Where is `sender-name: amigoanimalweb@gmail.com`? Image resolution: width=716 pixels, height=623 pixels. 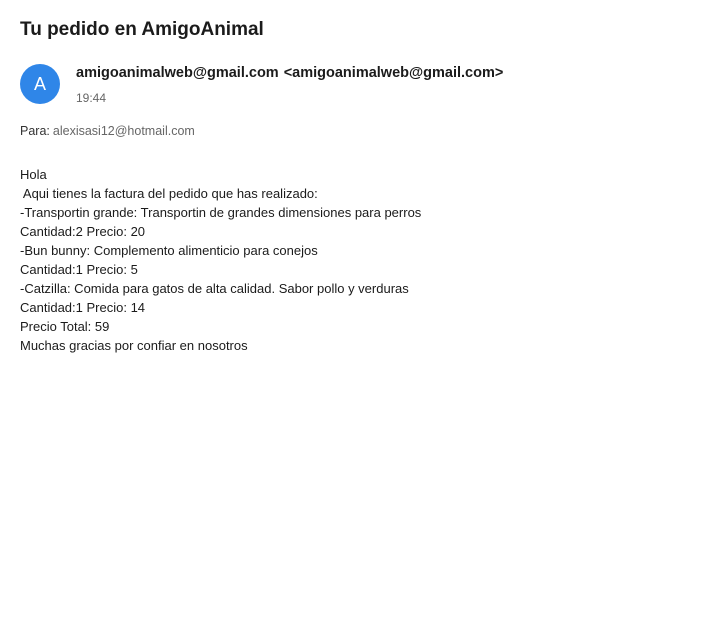
sender-name: amigoanimalweb@gmail.com is located at coordinates (177, 73).